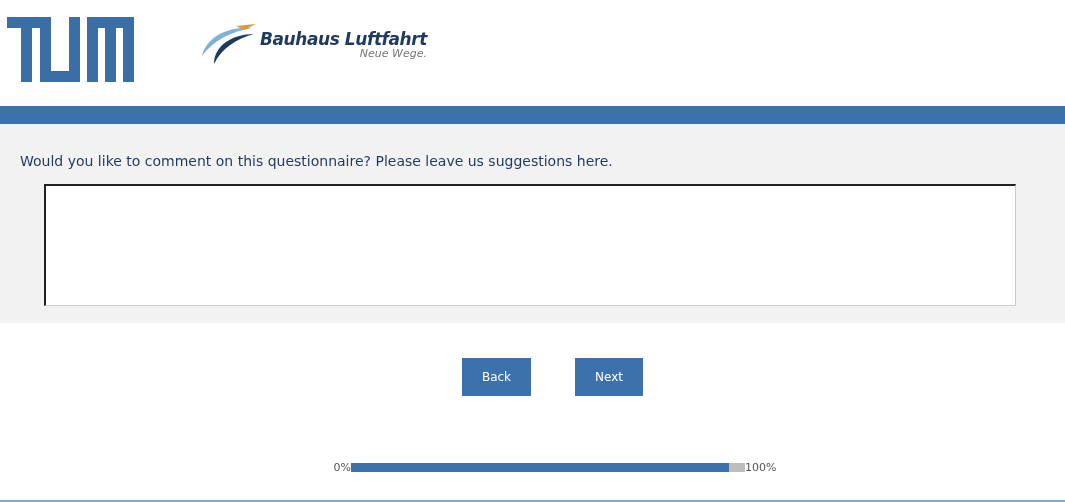  I want to click on progress-end-label: 100%, so click(761, 467).